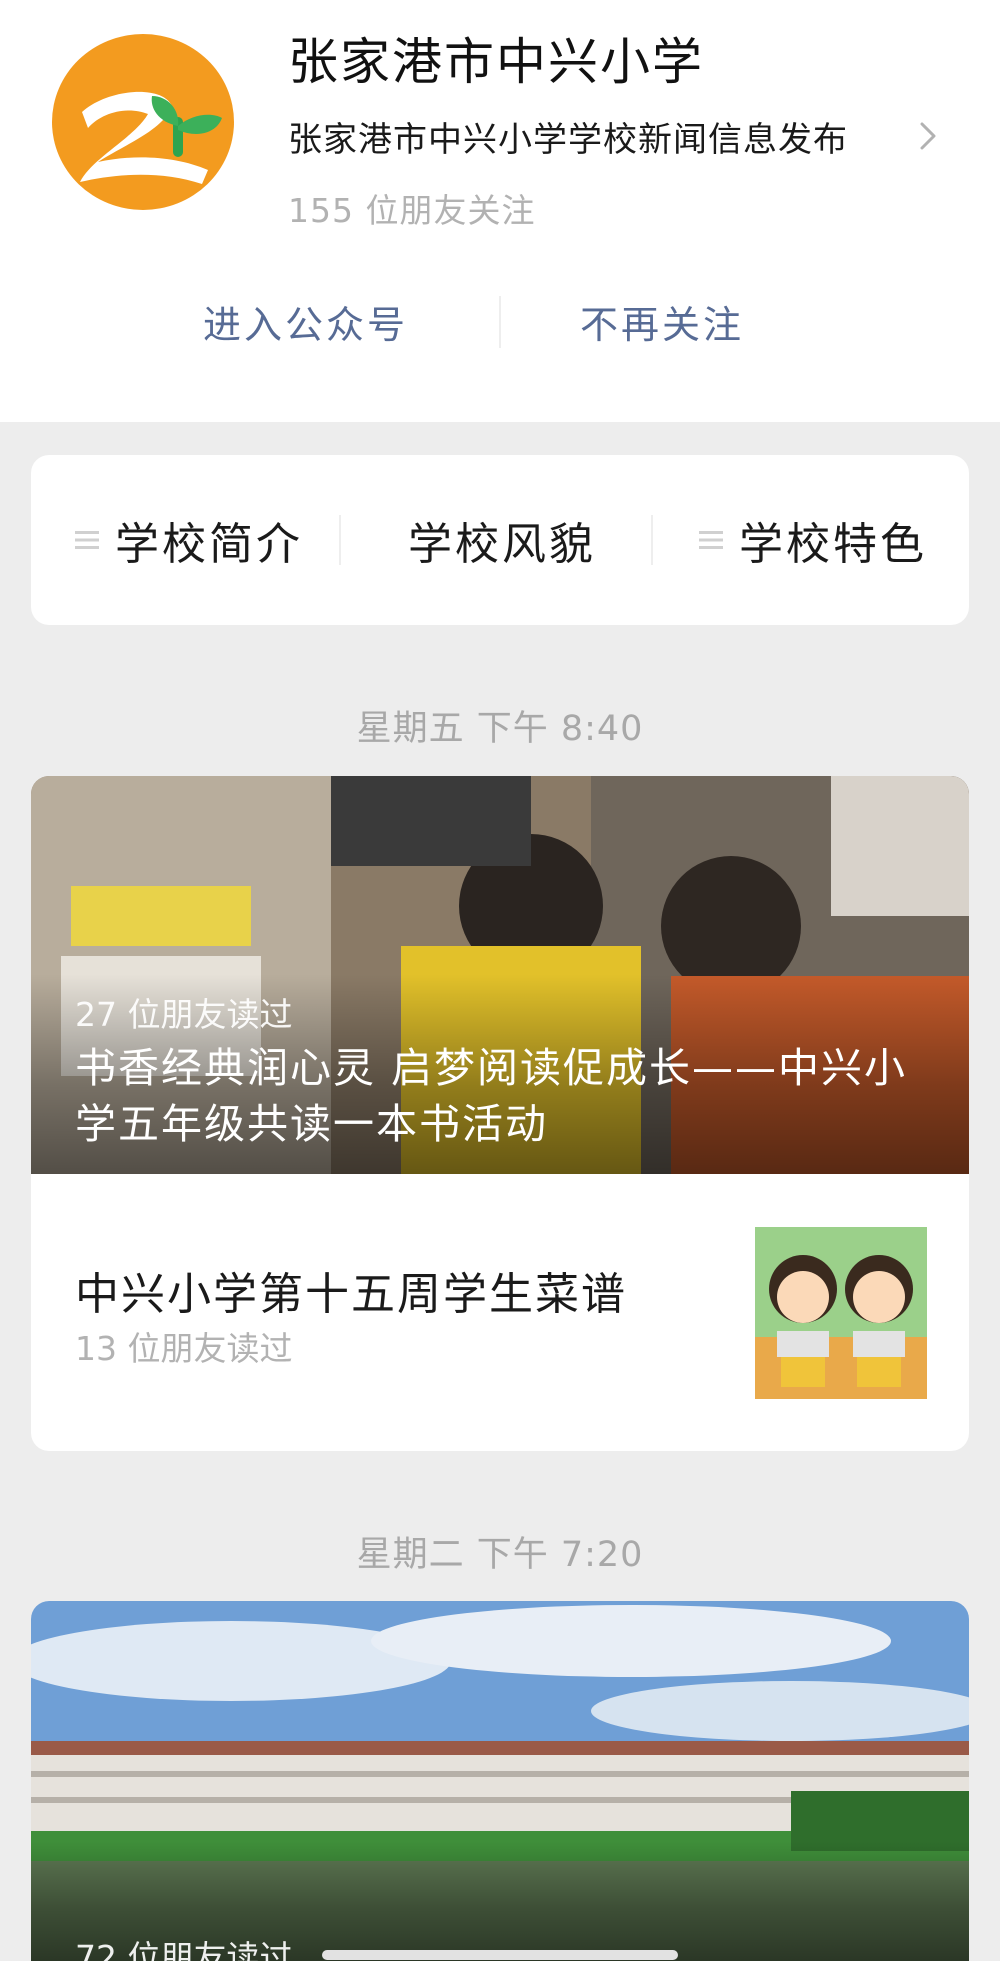 Image resolution: width=1000 pixels, height=1961 pixels. I want to click on menu-item-label: 学校简介, so click(209, 544).